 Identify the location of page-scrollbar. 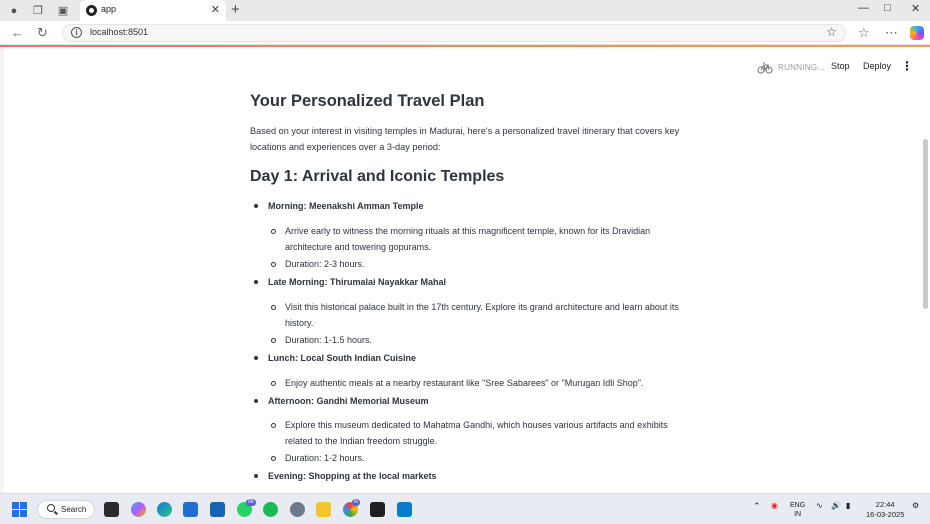
(925, 224).